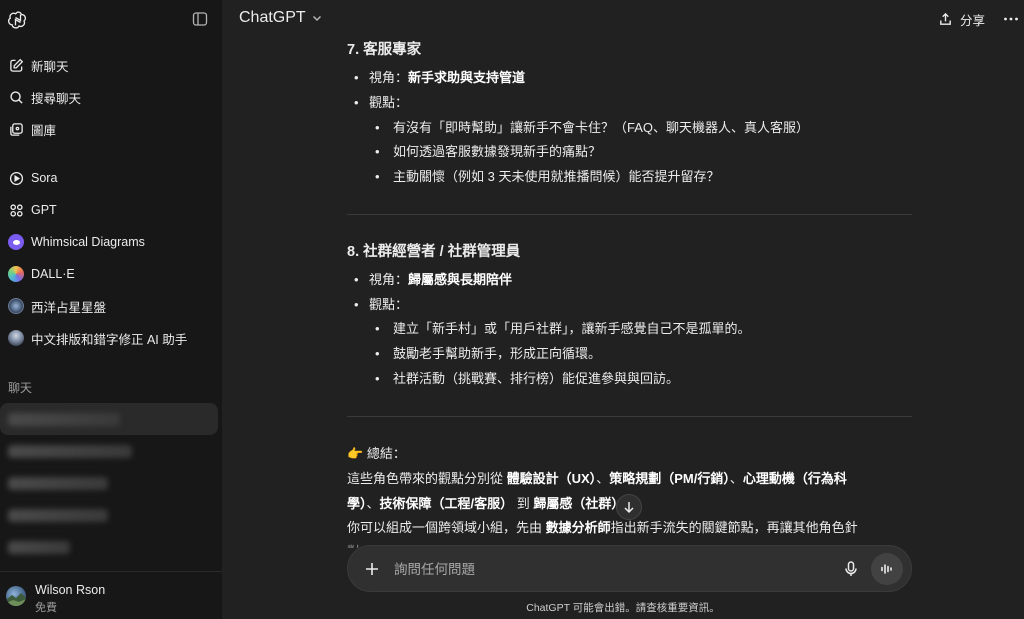 The image size is (1024, 619). Describe the element at coordinates (16, 338) in the screenshot. I see `typography-icon` at that location.